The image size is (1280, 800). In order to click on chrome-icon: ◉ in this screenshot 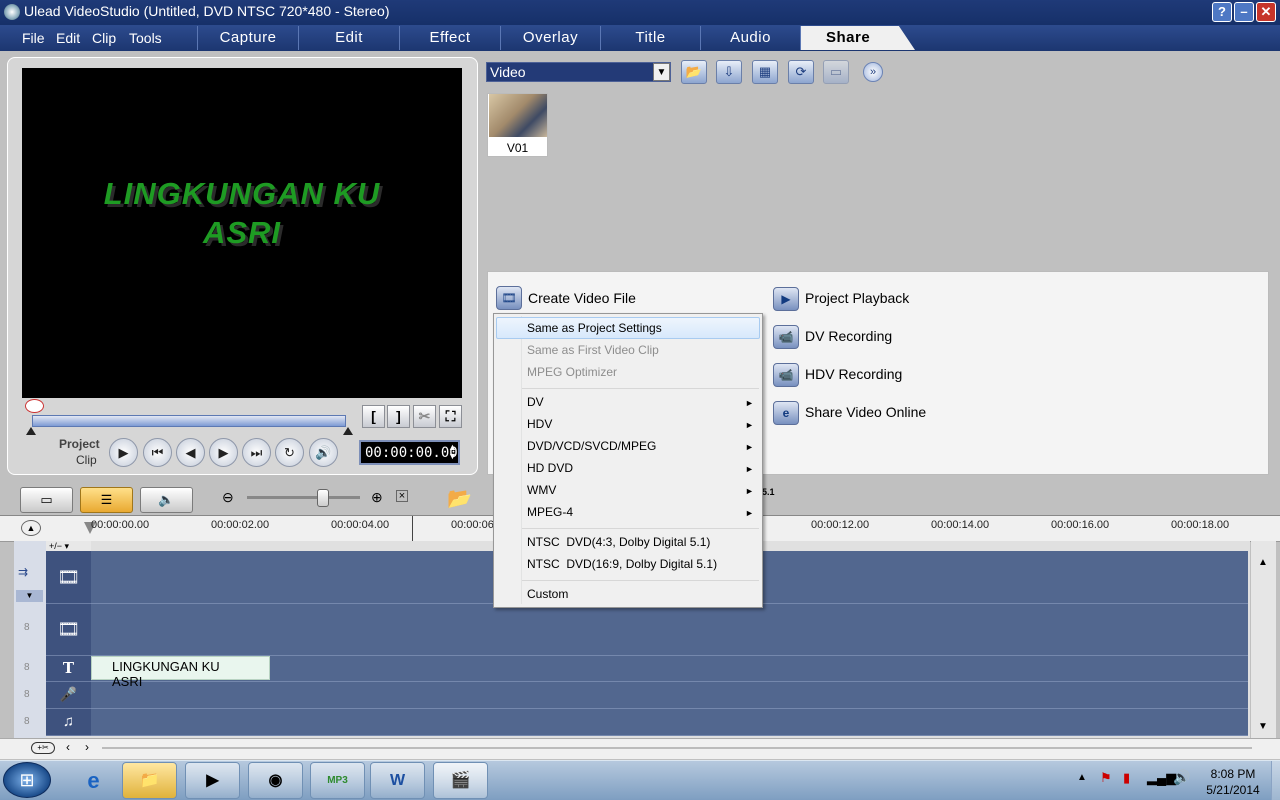, I will do `click(275, 780)`.